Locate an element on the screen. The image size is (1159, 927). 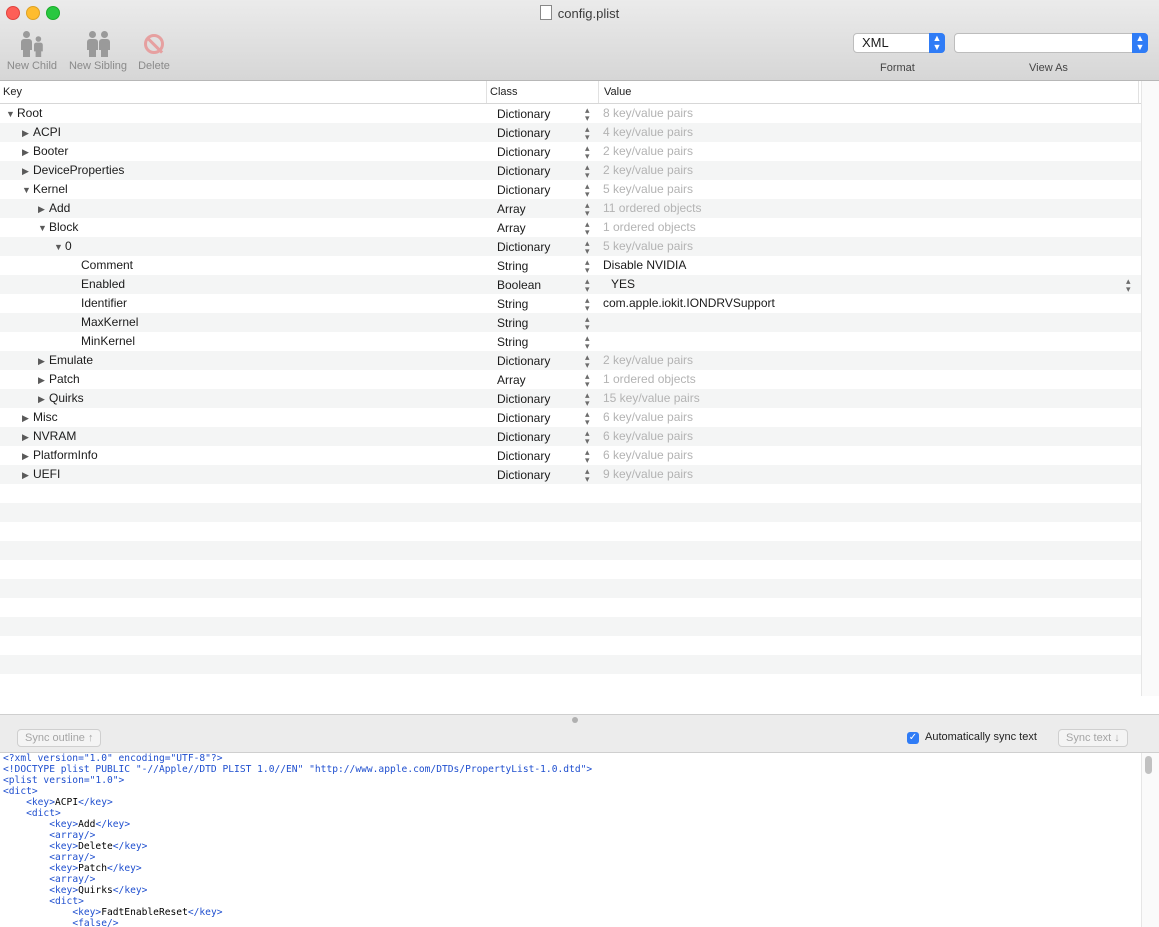
row-key: ▼ 0 is located at coordinates (63, 247).